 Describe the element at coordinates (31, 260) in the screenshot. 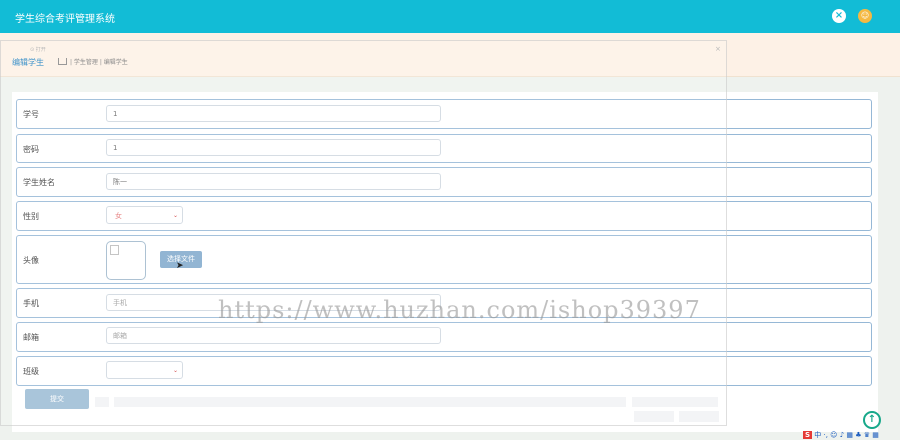

I see `field-label: 头像` at that location.